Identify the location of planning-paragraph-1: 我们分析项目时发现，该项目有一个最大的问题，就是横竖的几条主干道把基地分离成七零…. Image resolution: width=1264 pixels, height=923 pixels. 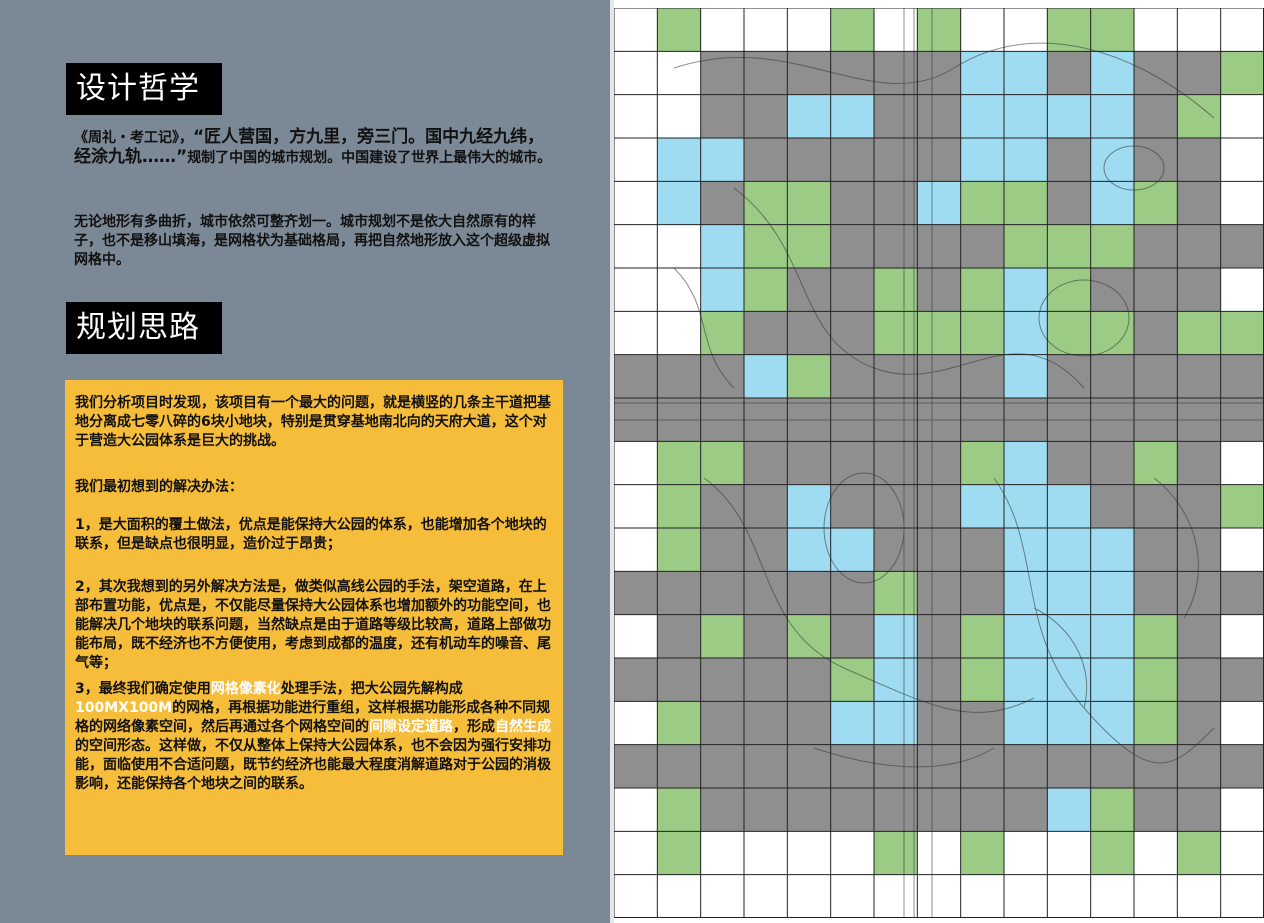
(313, 422).